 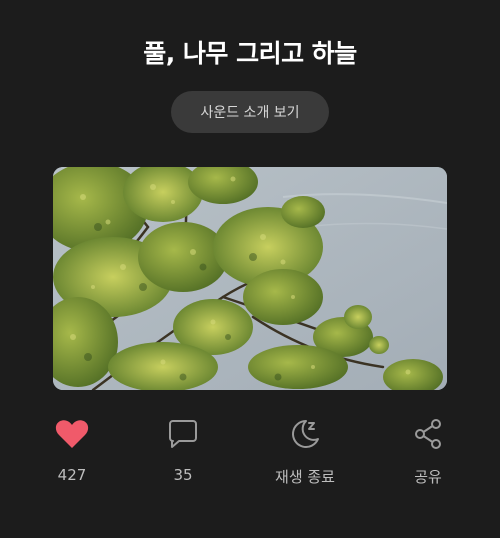 I want to click on sleep-timer-label: 재생 종료, so click(x=305, y=477).